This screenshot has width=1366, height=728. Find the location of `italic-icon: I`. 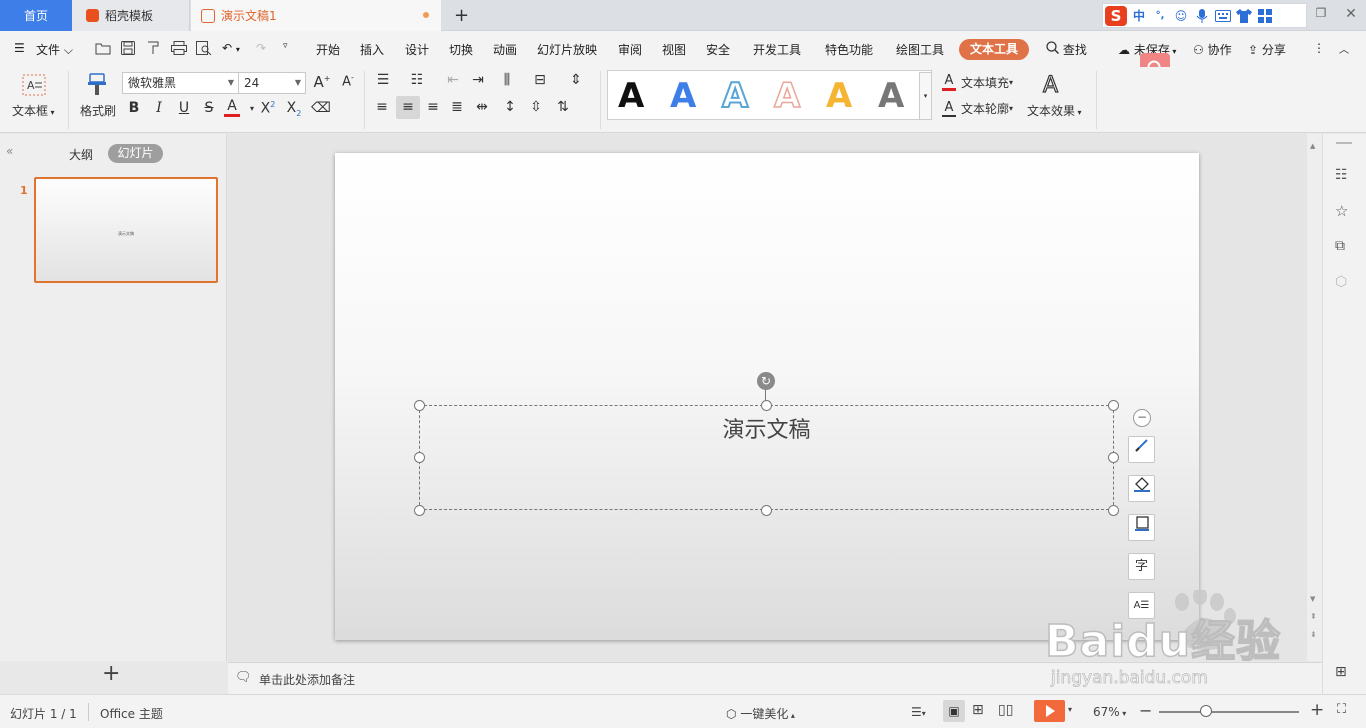

italic-icon: I is located at coordinates (159, 108).